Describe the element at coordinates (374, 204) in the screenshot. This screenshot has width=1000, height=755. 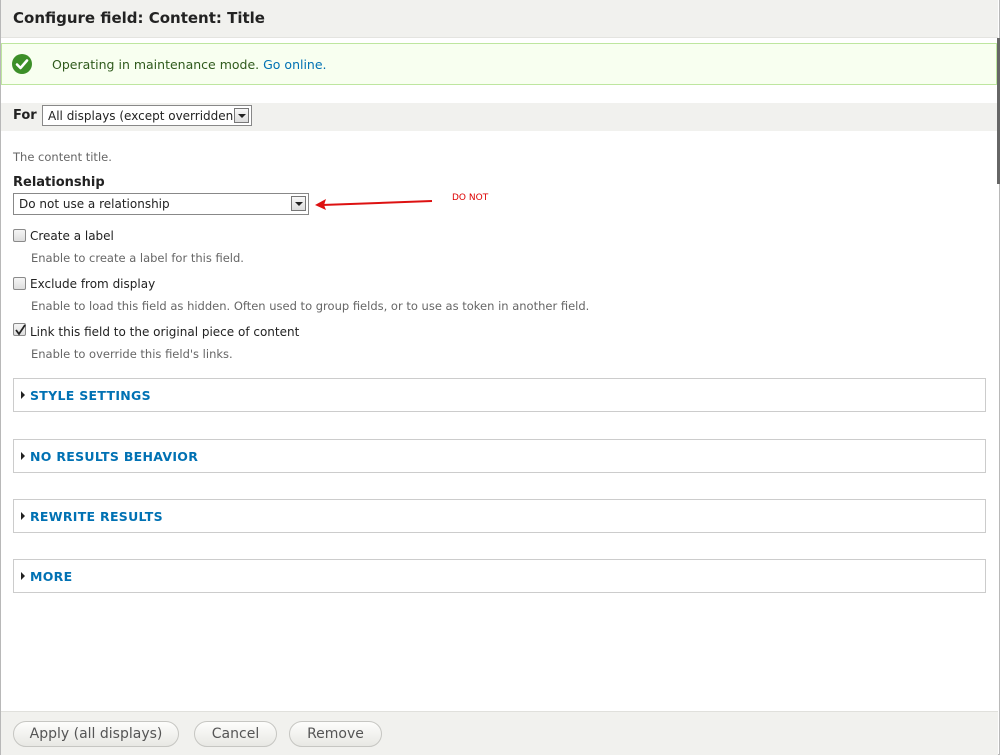
I see `annotation-arrow` at that location.